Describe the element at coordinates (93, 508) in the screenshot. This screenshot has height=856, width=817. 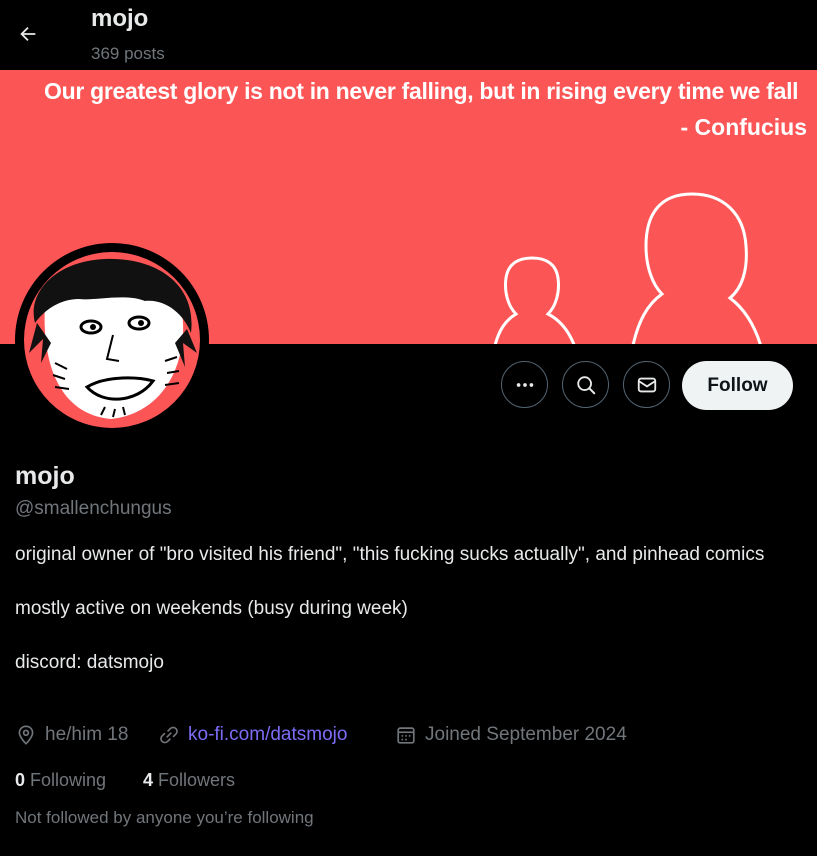
I see `user-handle: @smallenchungus` at that location.